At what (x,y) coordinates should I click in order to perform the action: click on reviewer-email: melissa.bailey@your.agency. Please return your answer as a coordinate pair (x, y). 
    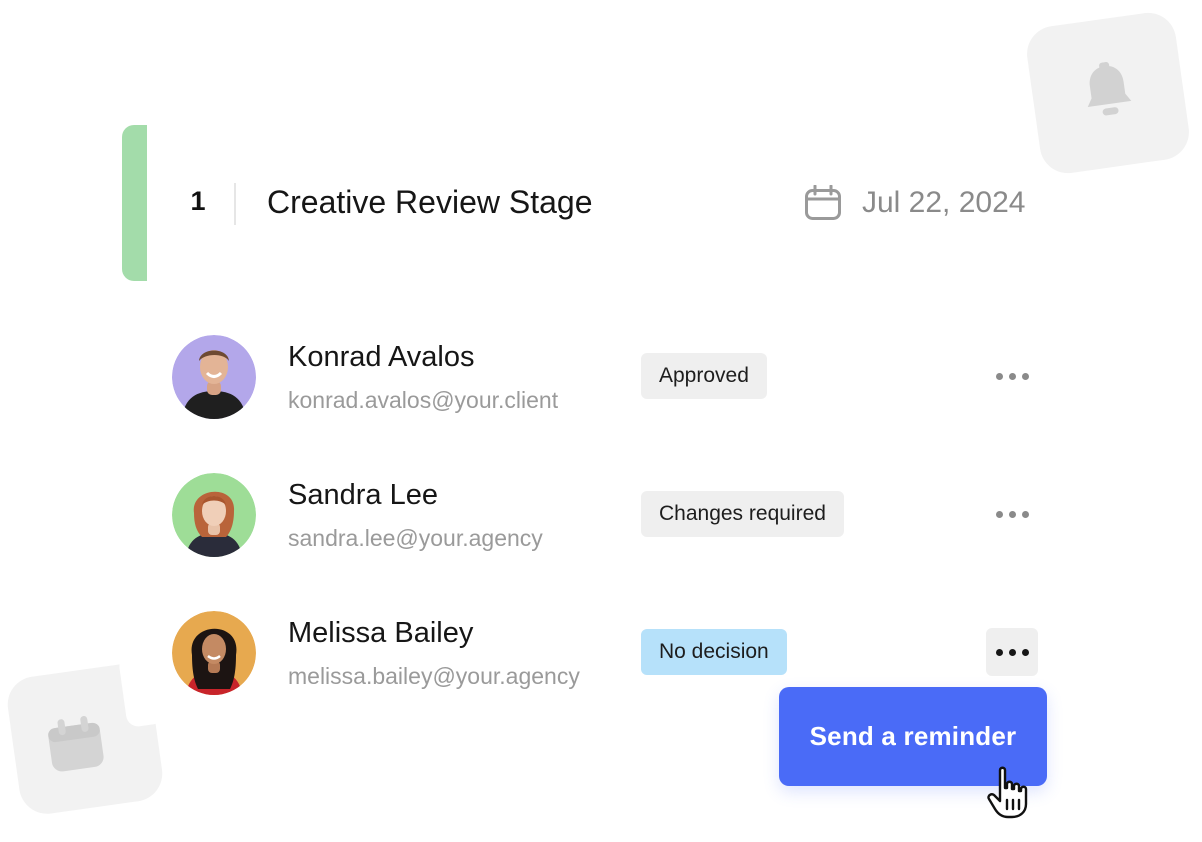
    Looking at the image, I should click on (434, 676).